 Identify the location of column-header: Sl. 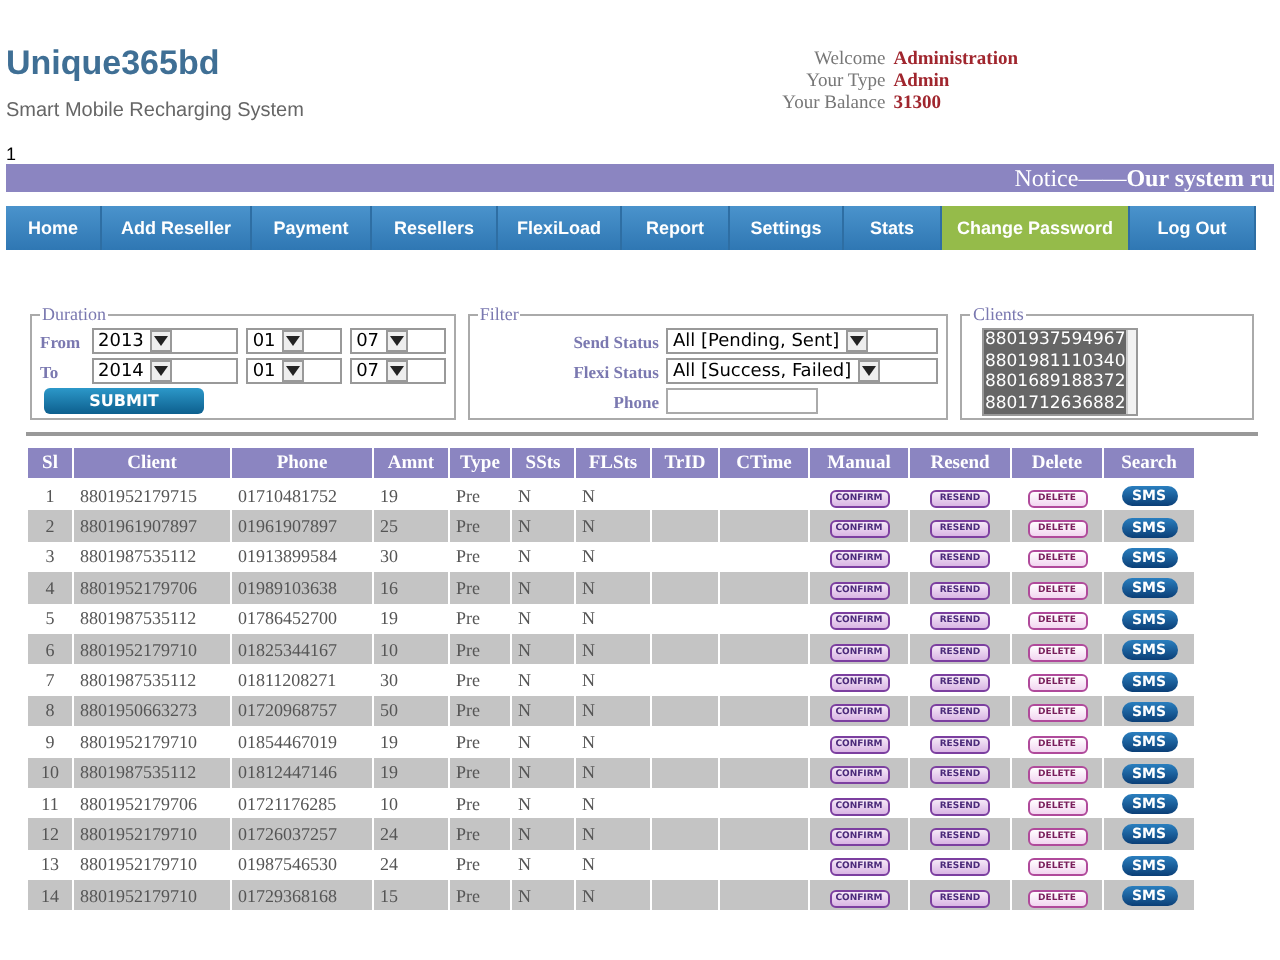
(50, 464).